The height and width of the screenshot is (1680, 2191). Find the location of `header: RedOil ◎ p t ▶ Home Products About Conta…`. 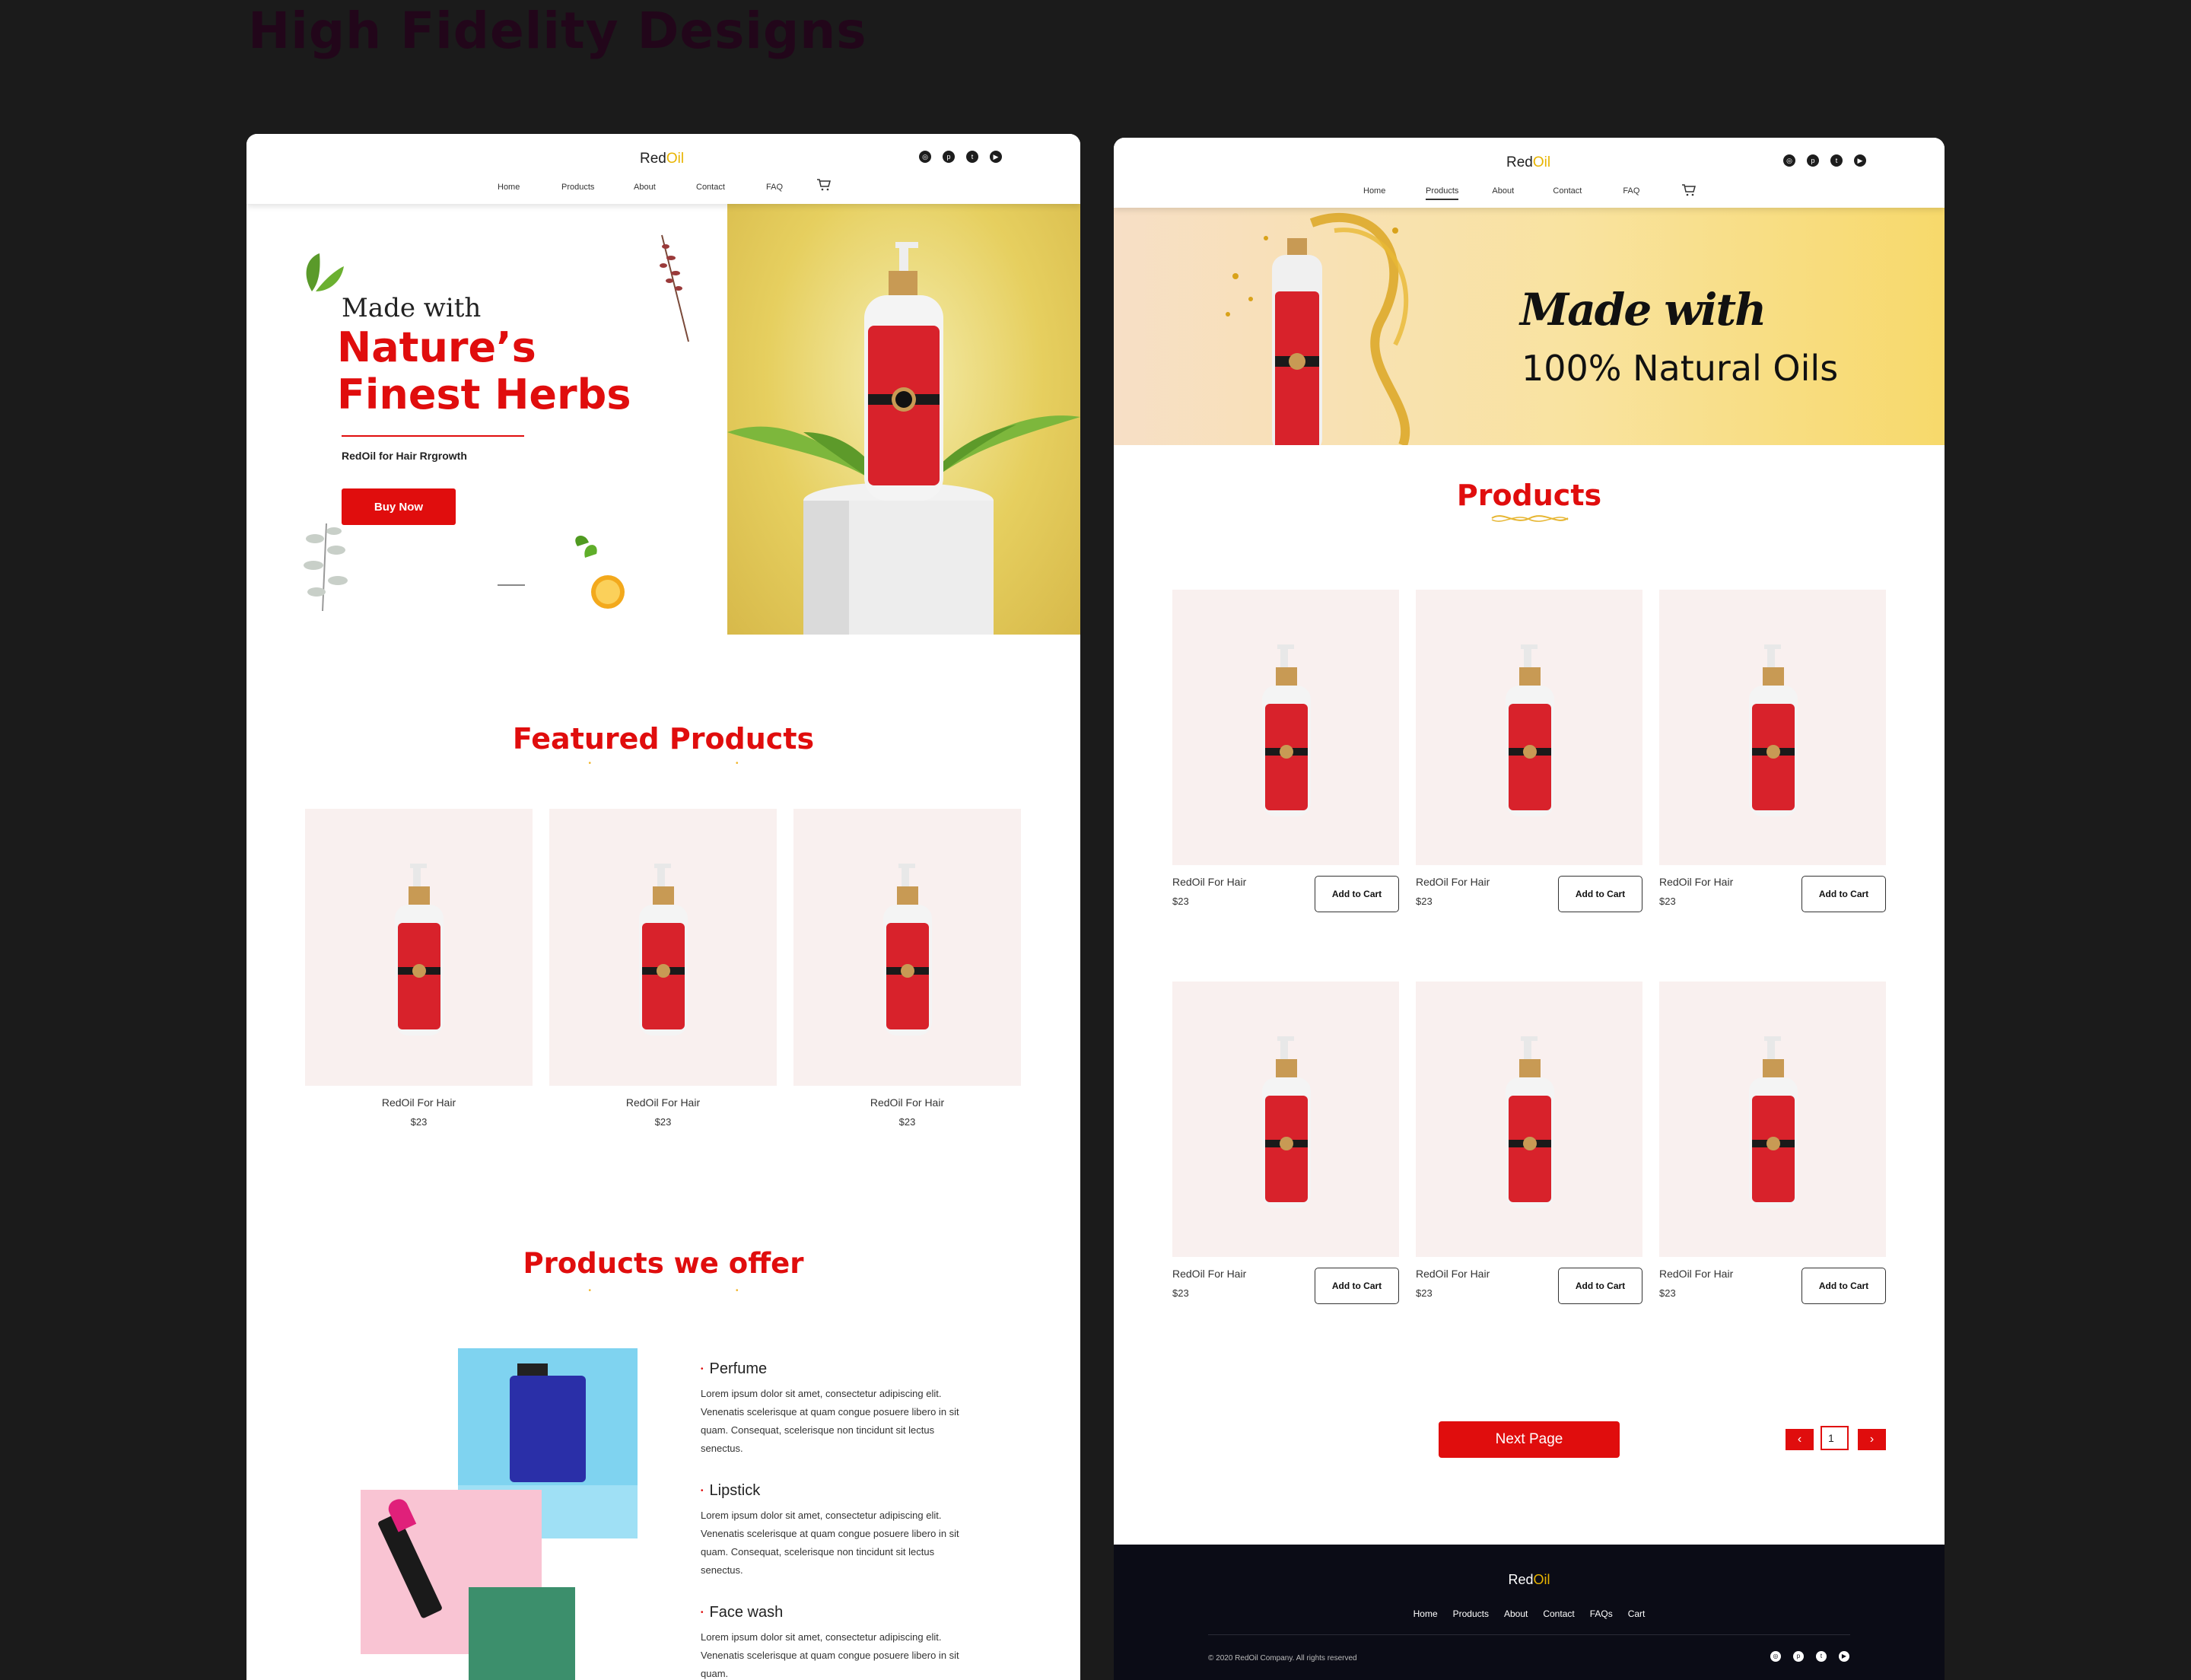

header: RedOil ◎ p t ▶ Home Products About Conta… is located at coordinates (663, 169).